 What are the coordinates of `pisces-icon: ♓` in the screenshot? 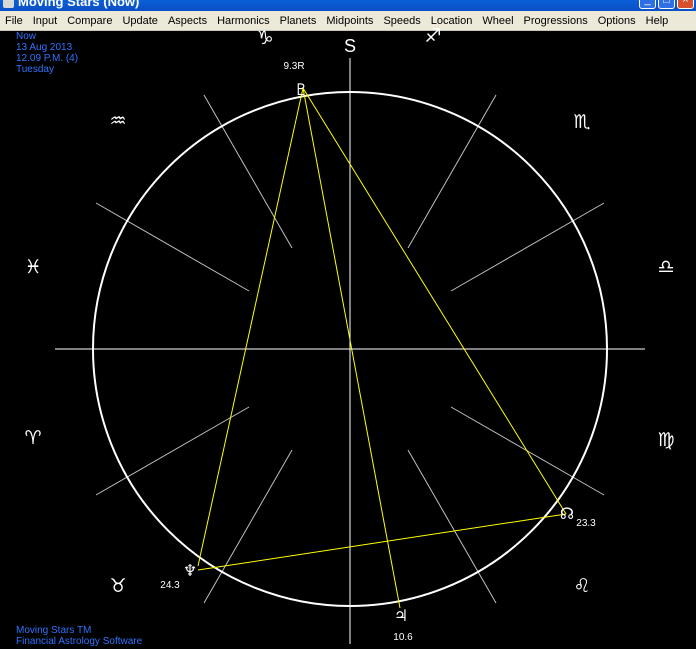 It's located at (32, 267).